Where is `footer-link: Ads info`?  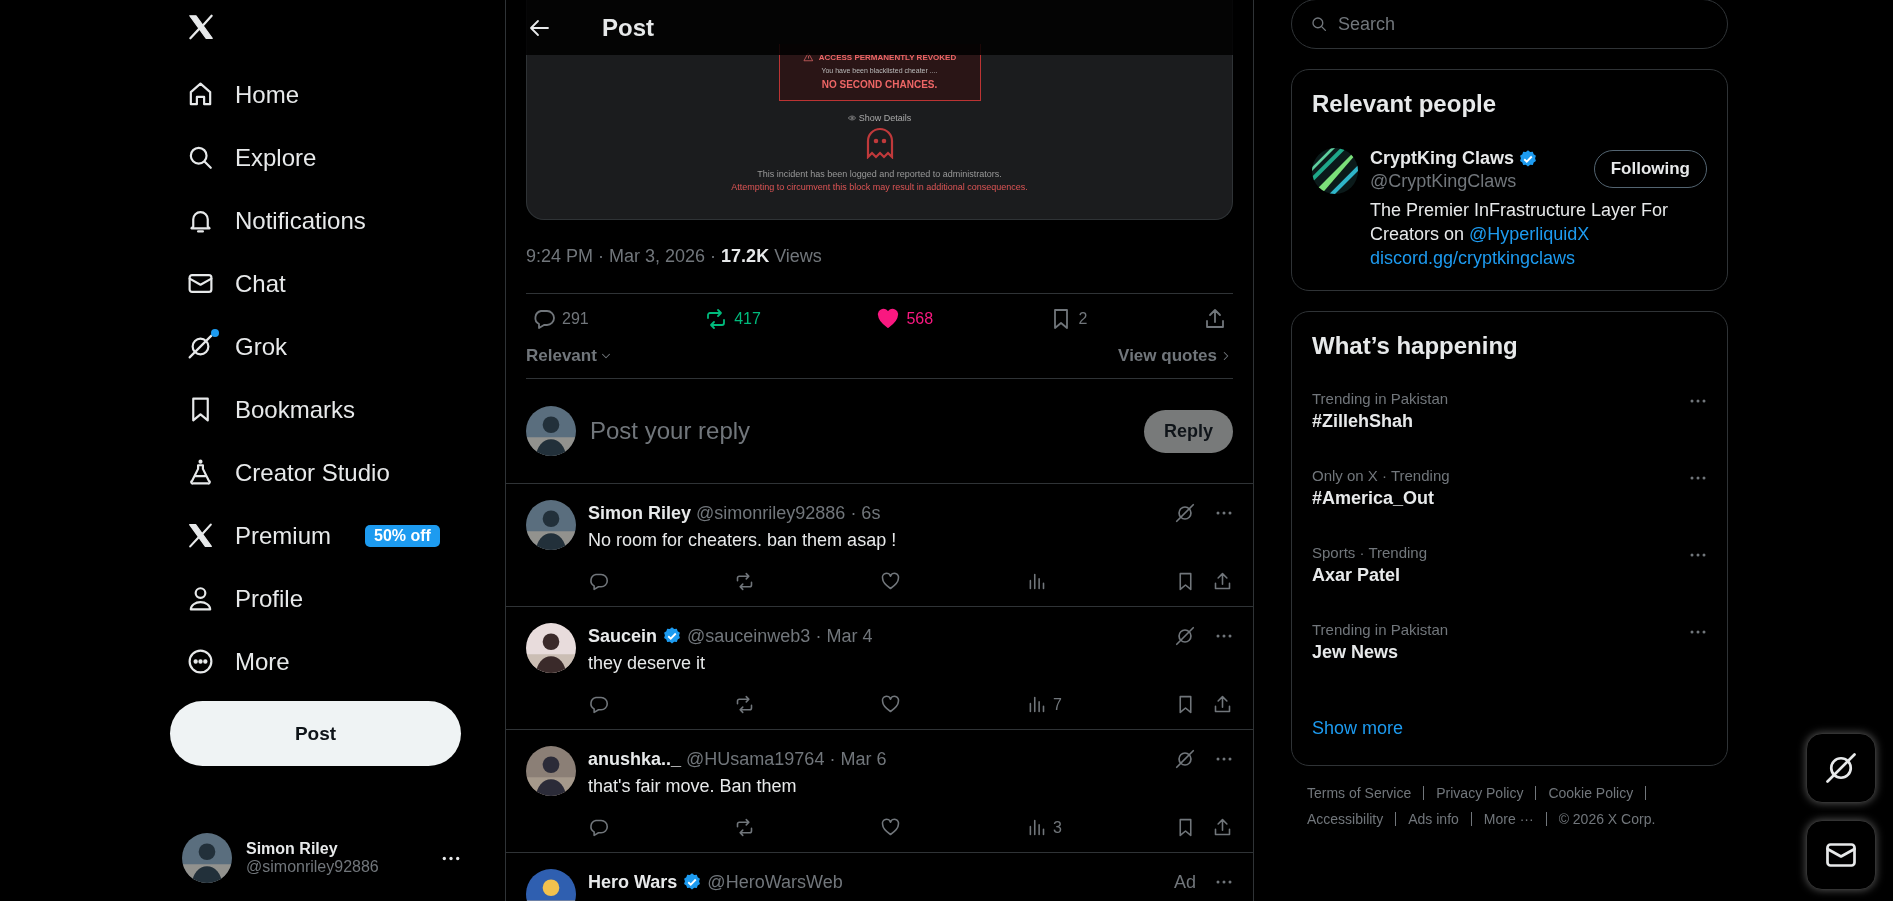
footer-link: Ads info is located at coordinates (1440, 819).